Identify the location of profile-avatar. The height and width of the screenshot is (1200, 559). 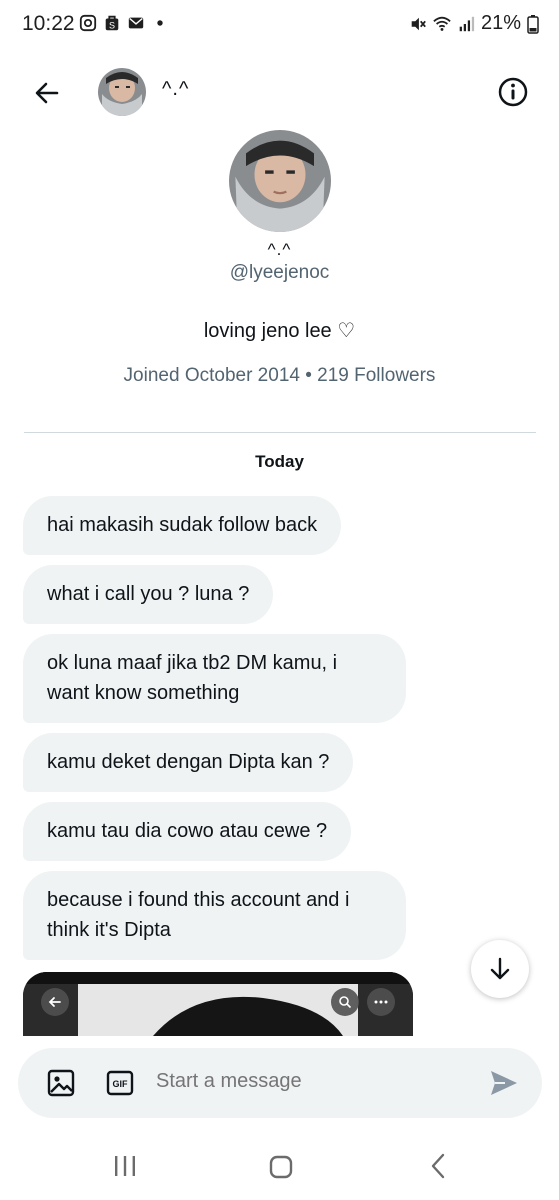
(279, 181).